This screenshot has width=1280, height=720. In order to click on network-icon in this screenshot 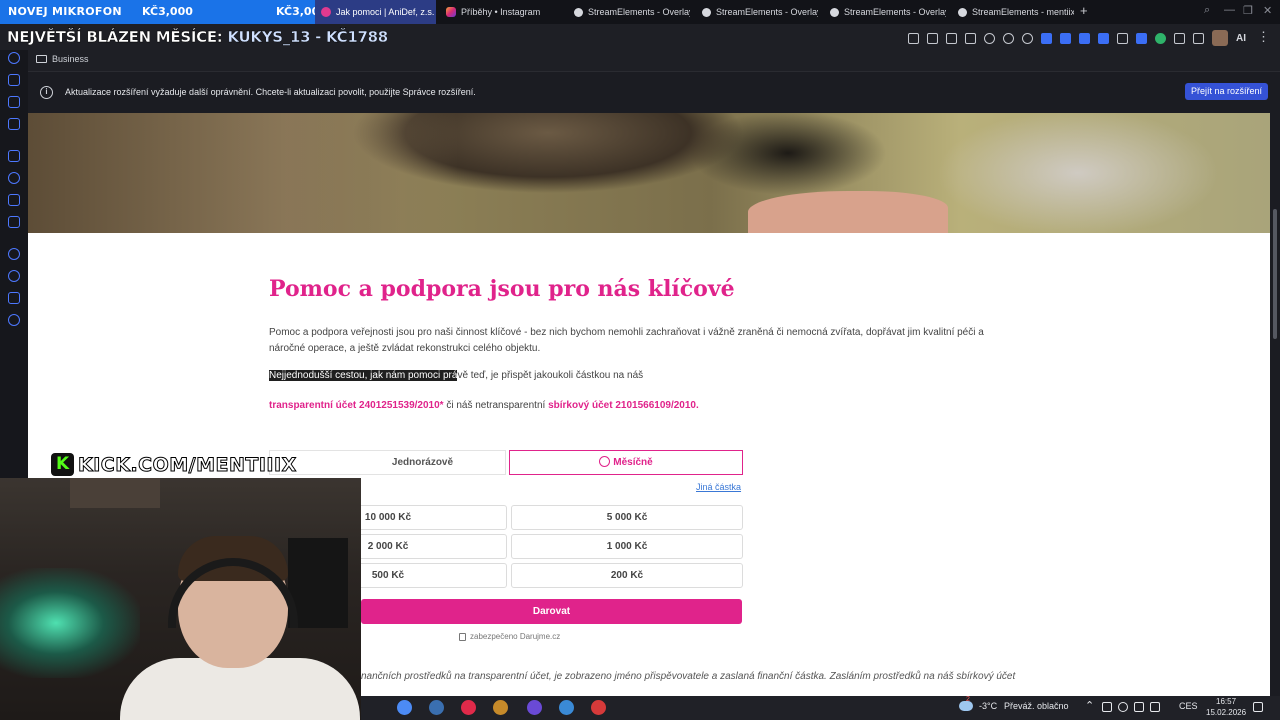, I will do `click(1139, 707)`.